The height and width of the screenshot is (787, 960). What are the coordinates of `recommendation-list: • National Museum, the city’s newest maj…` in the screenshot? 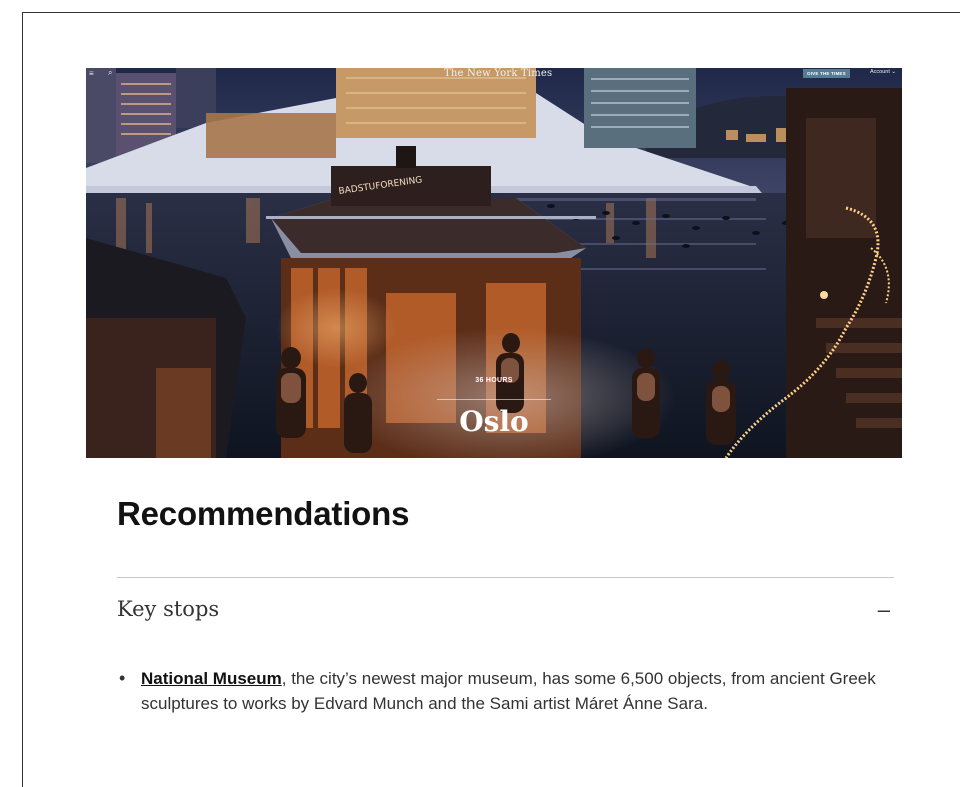 It's located at (497, 691).